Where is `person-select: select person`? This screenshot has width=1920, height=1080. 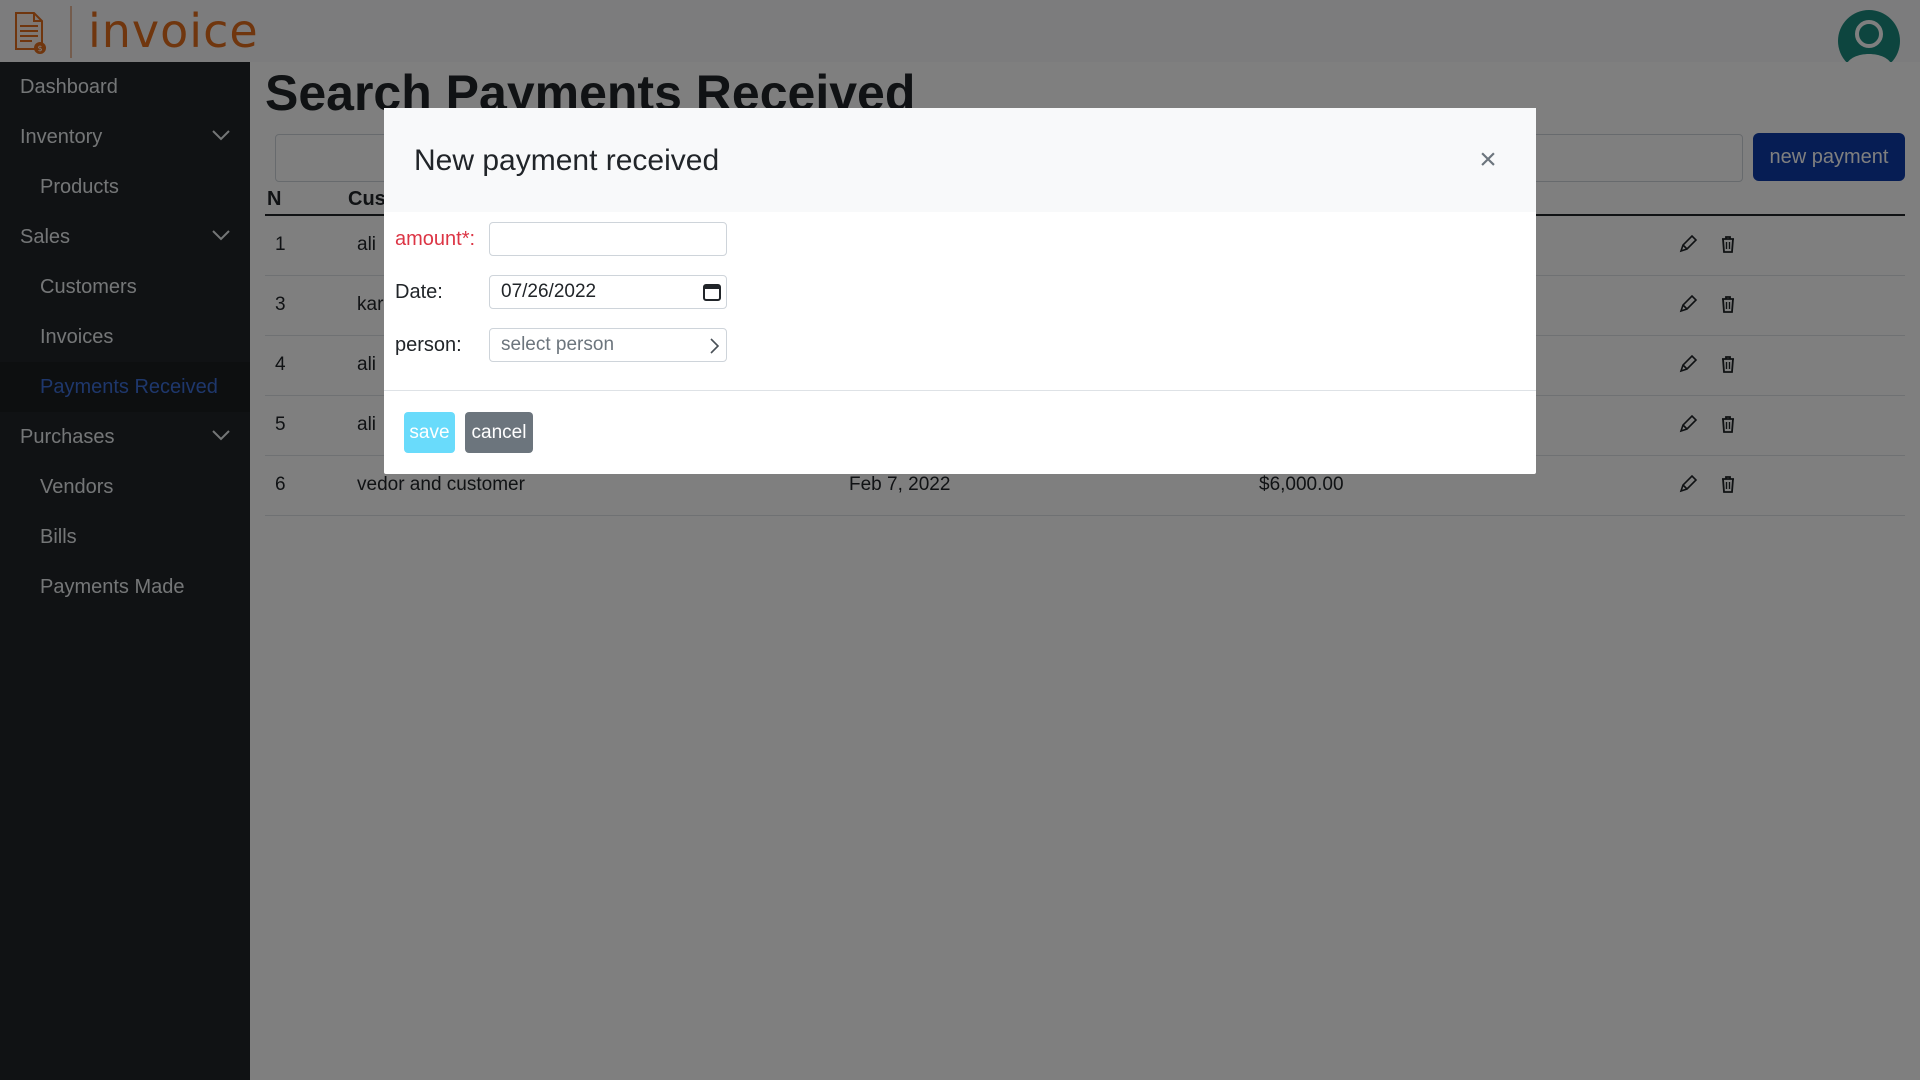 person-select: select person is located at coordinates (608, 345).